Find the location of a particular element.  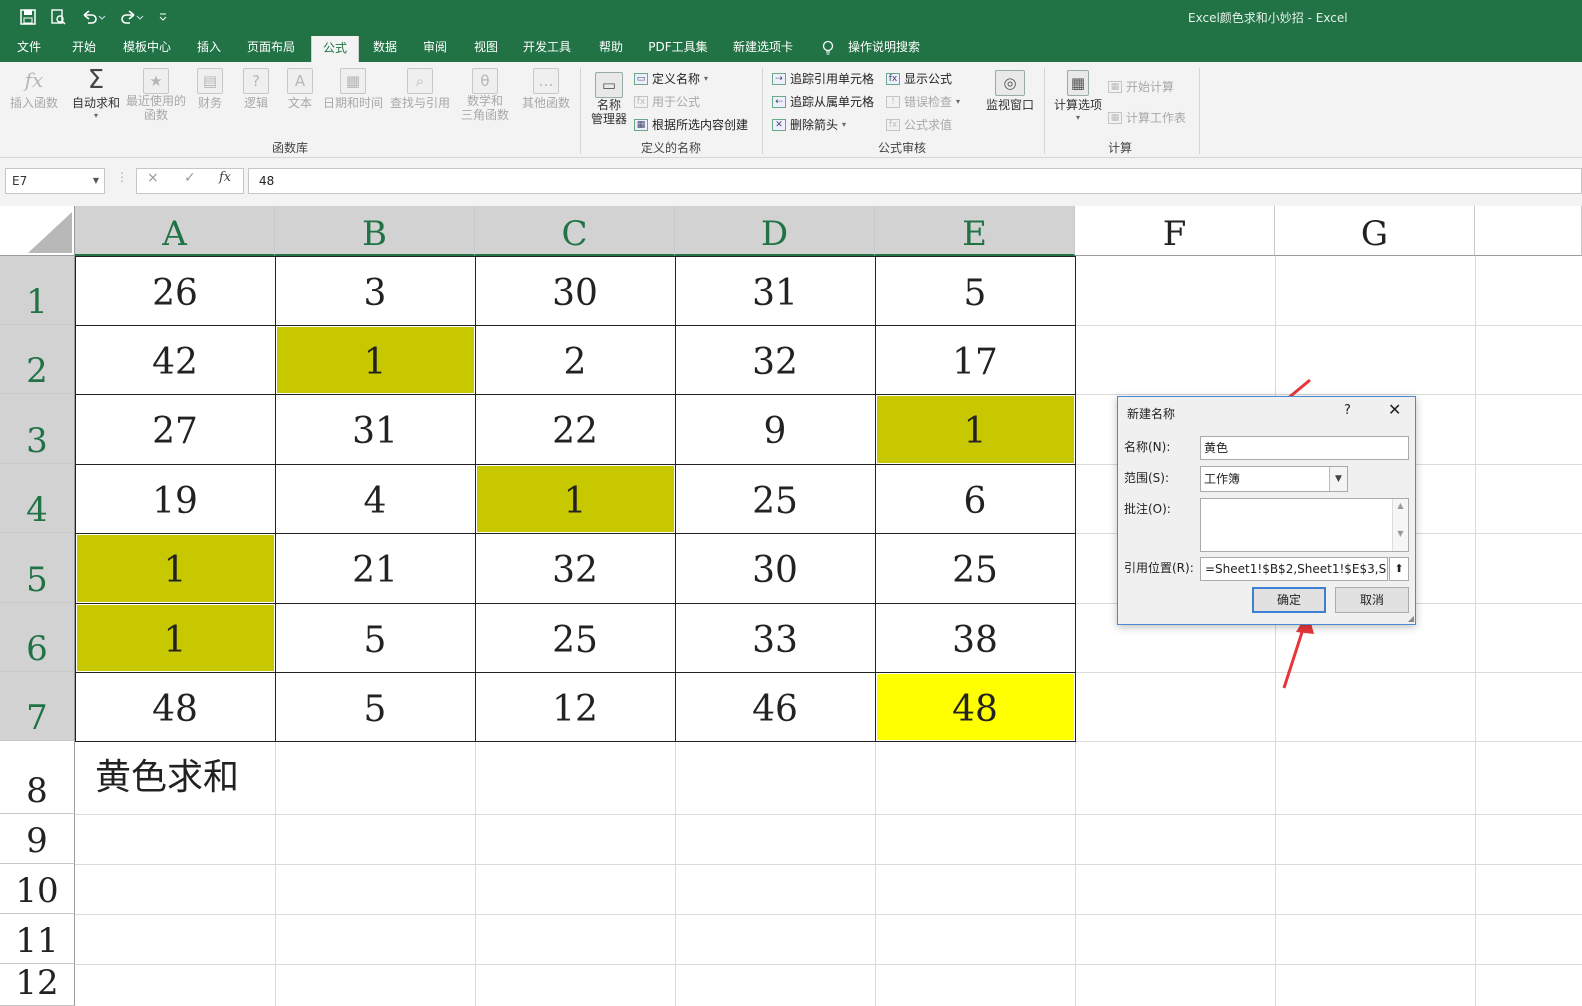

dialog-title: 新建名称 is located at coordinates (1151, 414).